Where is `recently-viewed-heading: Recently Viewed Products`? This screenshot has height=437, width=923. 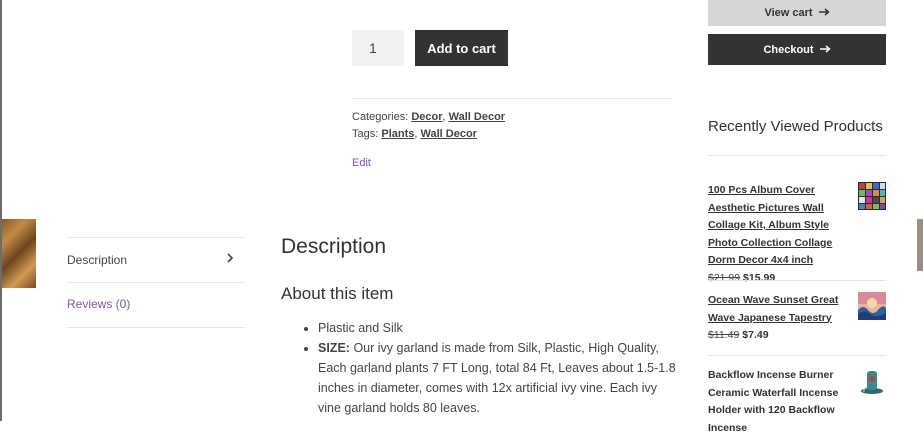
recently-viewed-heading: Recently Viewed Products is located at coordinates (795, 126).